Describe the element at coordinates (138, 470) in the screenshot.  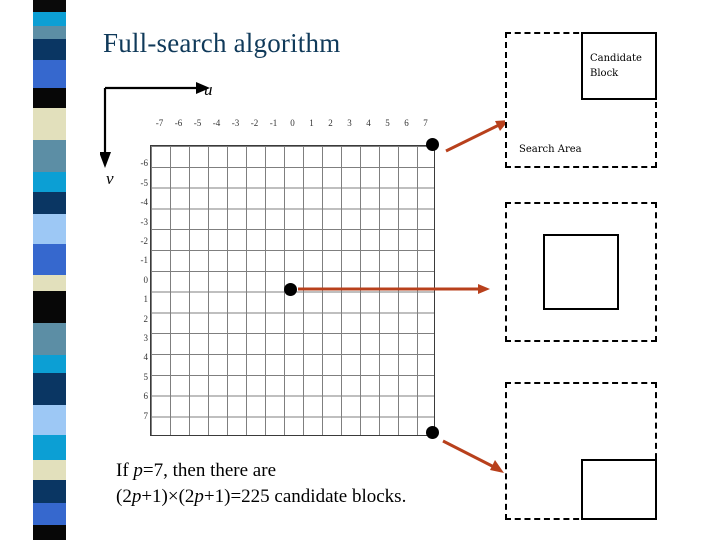
I see `caption-l1-var-p: p` at that location.